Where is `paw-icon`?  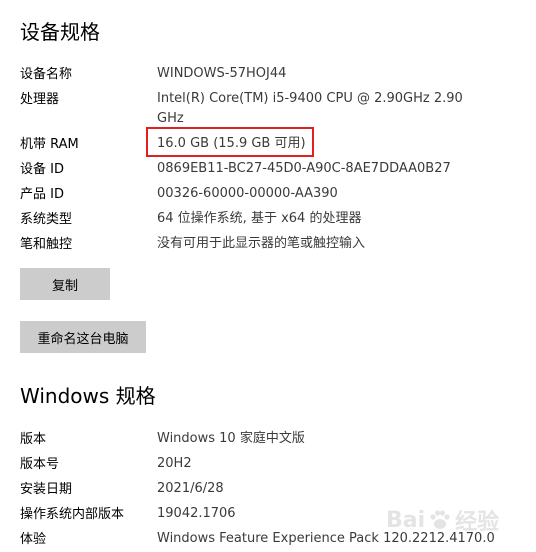
paw-icon is located at coordinates (440, 519).